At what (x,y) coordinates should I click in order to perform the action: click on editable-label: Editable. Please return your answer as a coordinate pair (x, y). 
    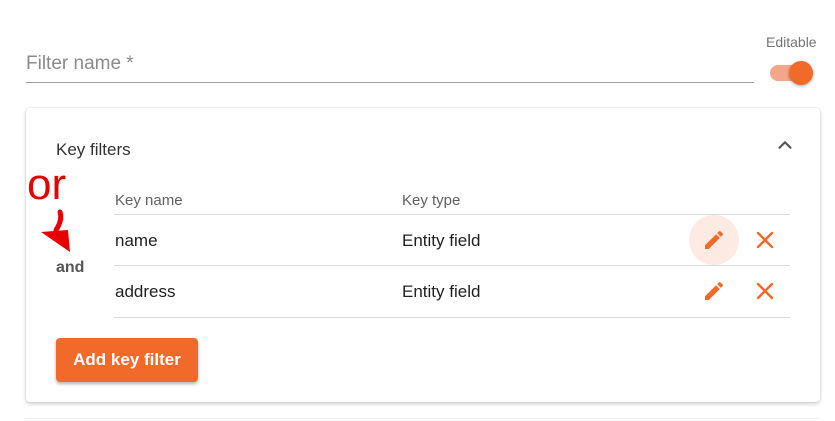
    Looking at the image, I should click on (791, 42).